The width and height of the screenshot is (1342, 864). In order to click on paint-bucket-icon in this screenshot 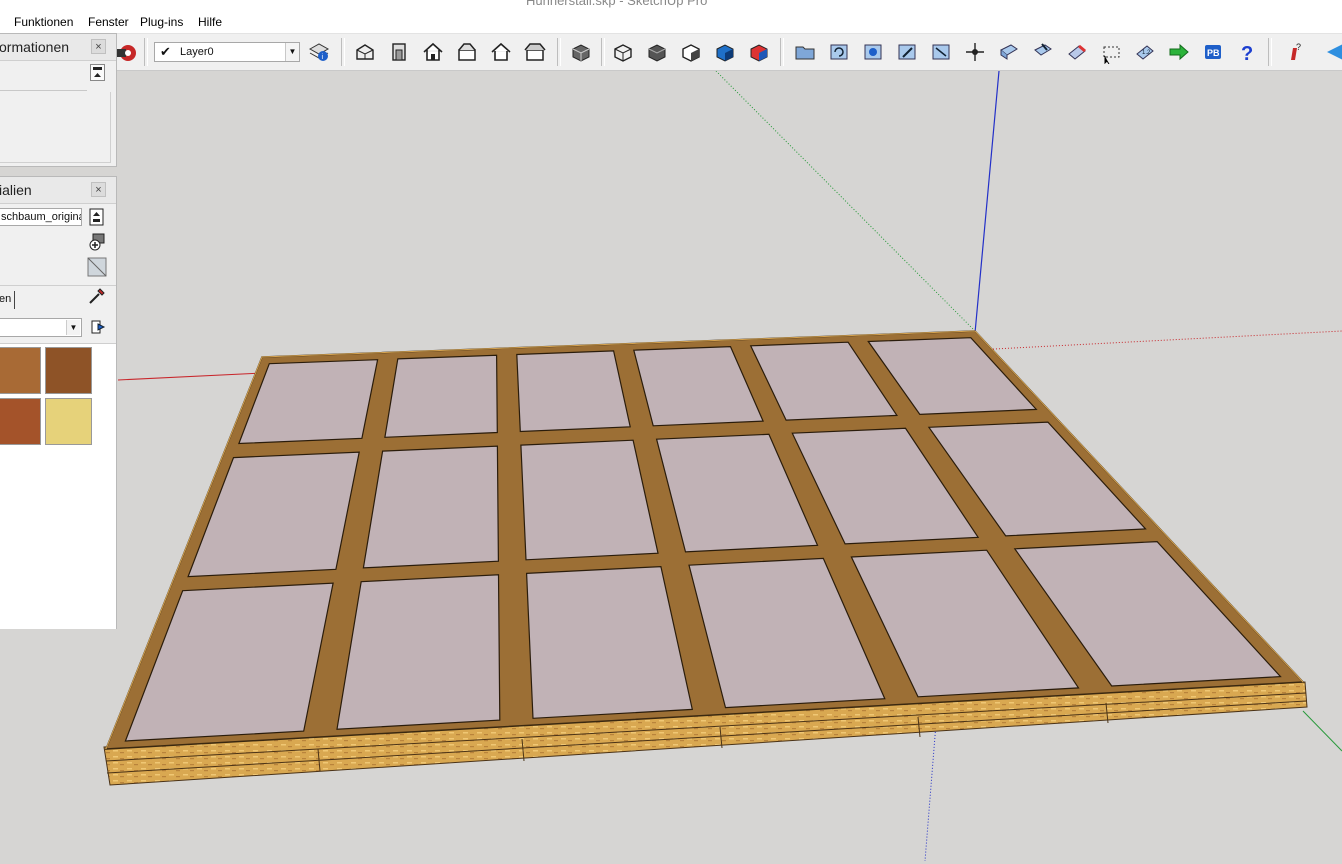, I will do `click(1043, 52)`.